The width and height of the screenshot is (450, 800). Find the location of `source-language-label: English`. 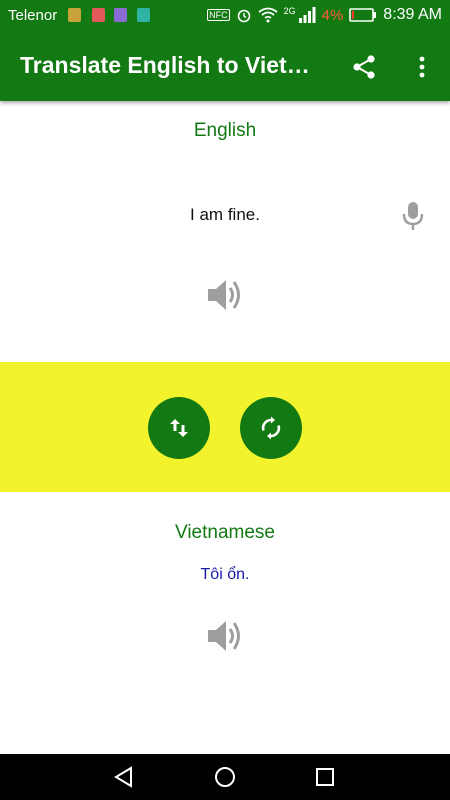

source-language-label: English is located at coordinates (225, 131).